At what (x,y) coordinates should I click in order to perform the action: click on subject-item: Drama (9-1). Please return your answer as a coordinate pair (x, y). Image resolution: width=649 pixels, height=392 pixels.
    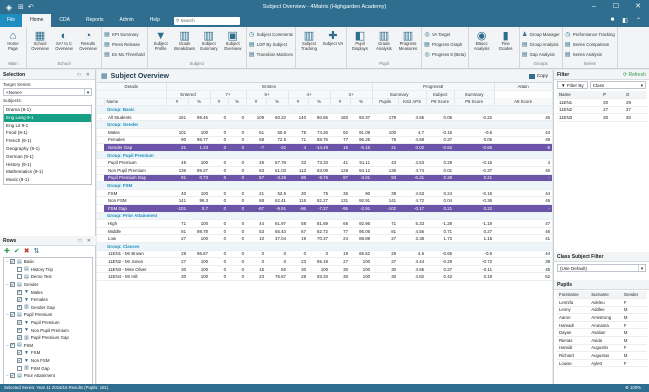
    Looking at the image, I should click on (47, 110).